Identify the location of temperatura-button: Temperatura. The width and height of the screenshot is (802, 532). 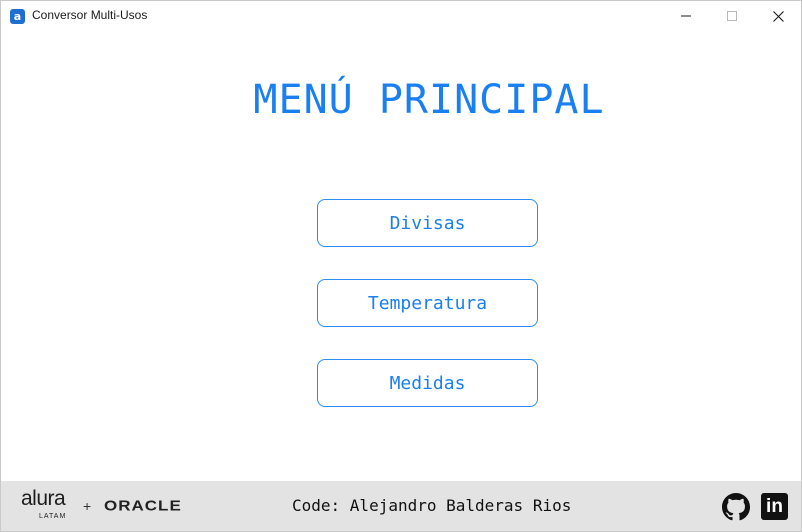
(427, 303).